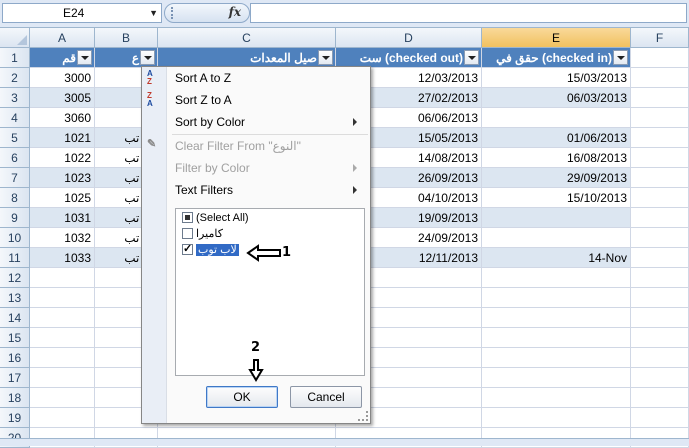 This screenshot has width=689, height=448. I want to click on arrow-down-icon, so click(256, 370).